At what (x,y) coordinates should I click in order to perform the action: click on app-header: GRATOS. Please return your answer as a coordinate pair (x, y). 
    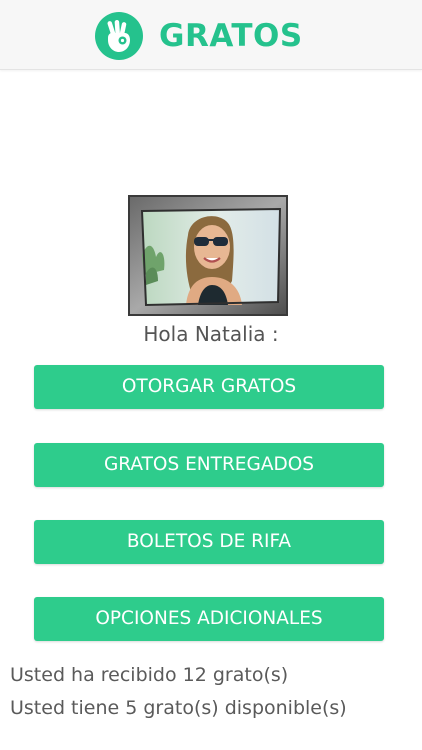
    Looking at the image, I should click on (211, 35).